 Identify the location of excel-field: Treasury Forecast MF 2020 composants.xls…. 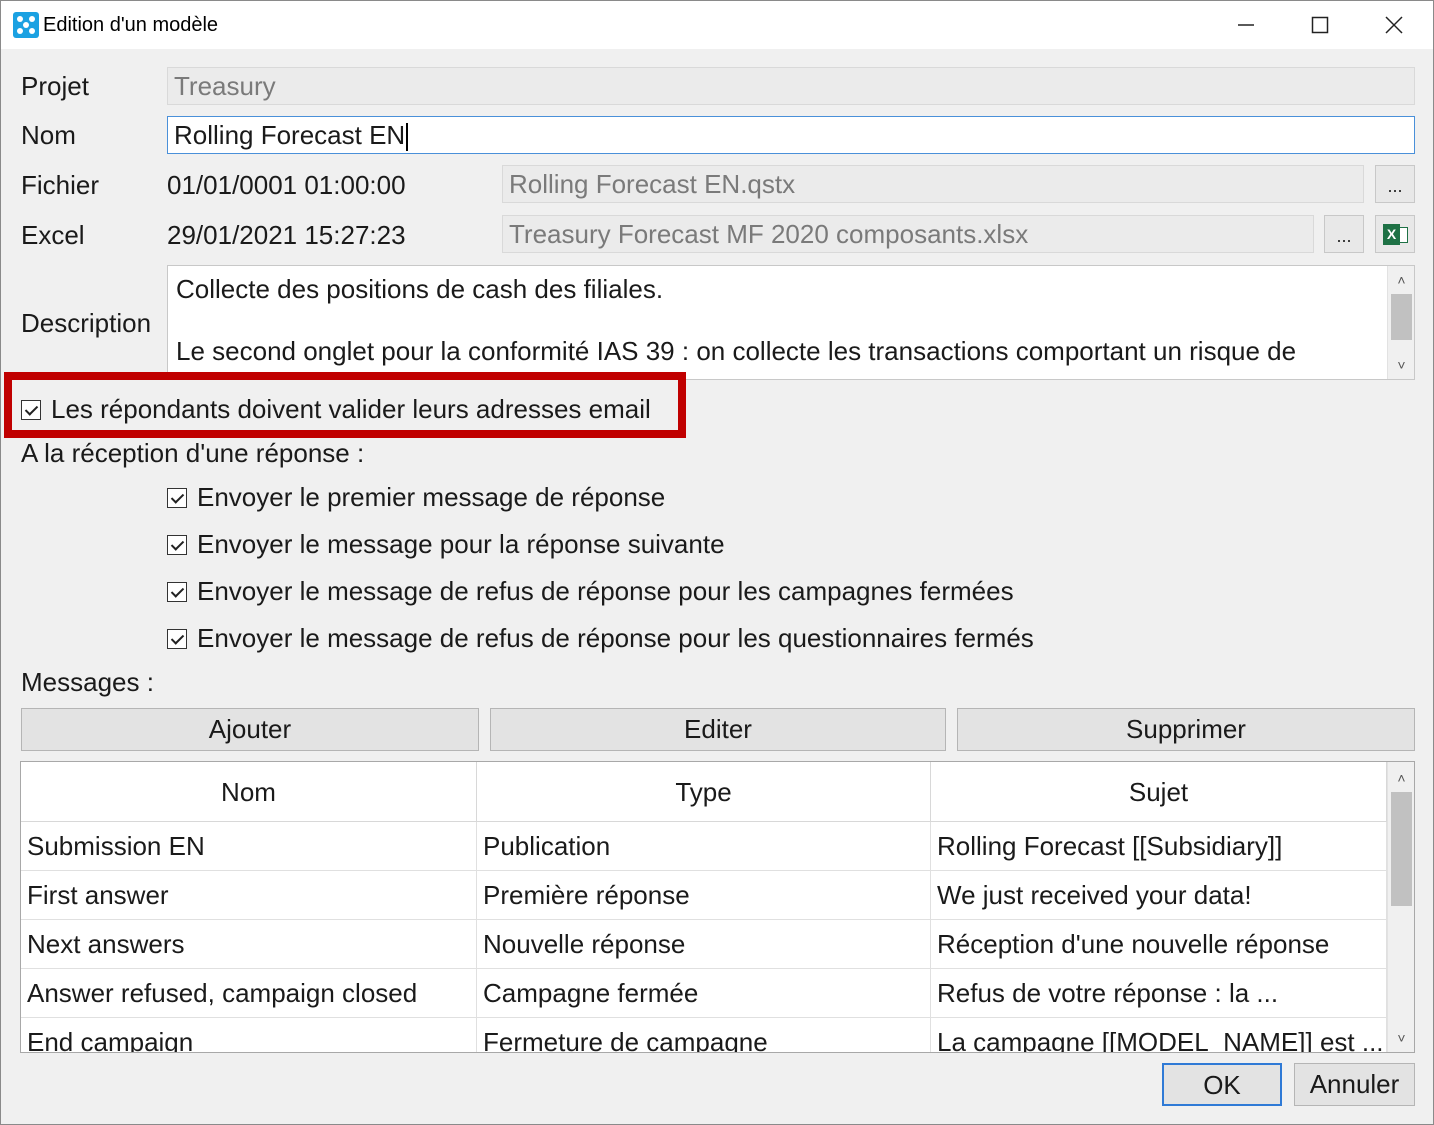
(908, 234).